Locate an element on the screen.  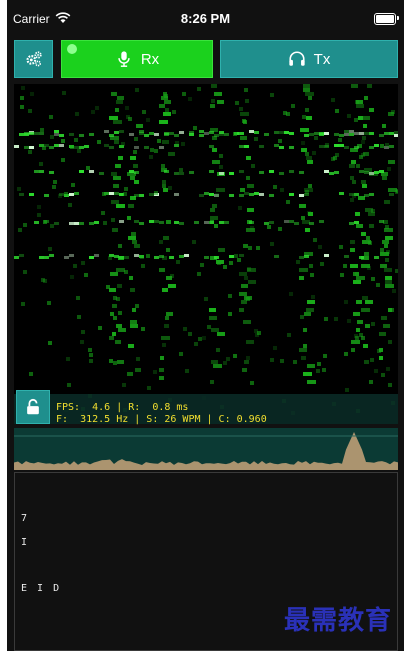
settings-button is located at coordinates (33, 59).